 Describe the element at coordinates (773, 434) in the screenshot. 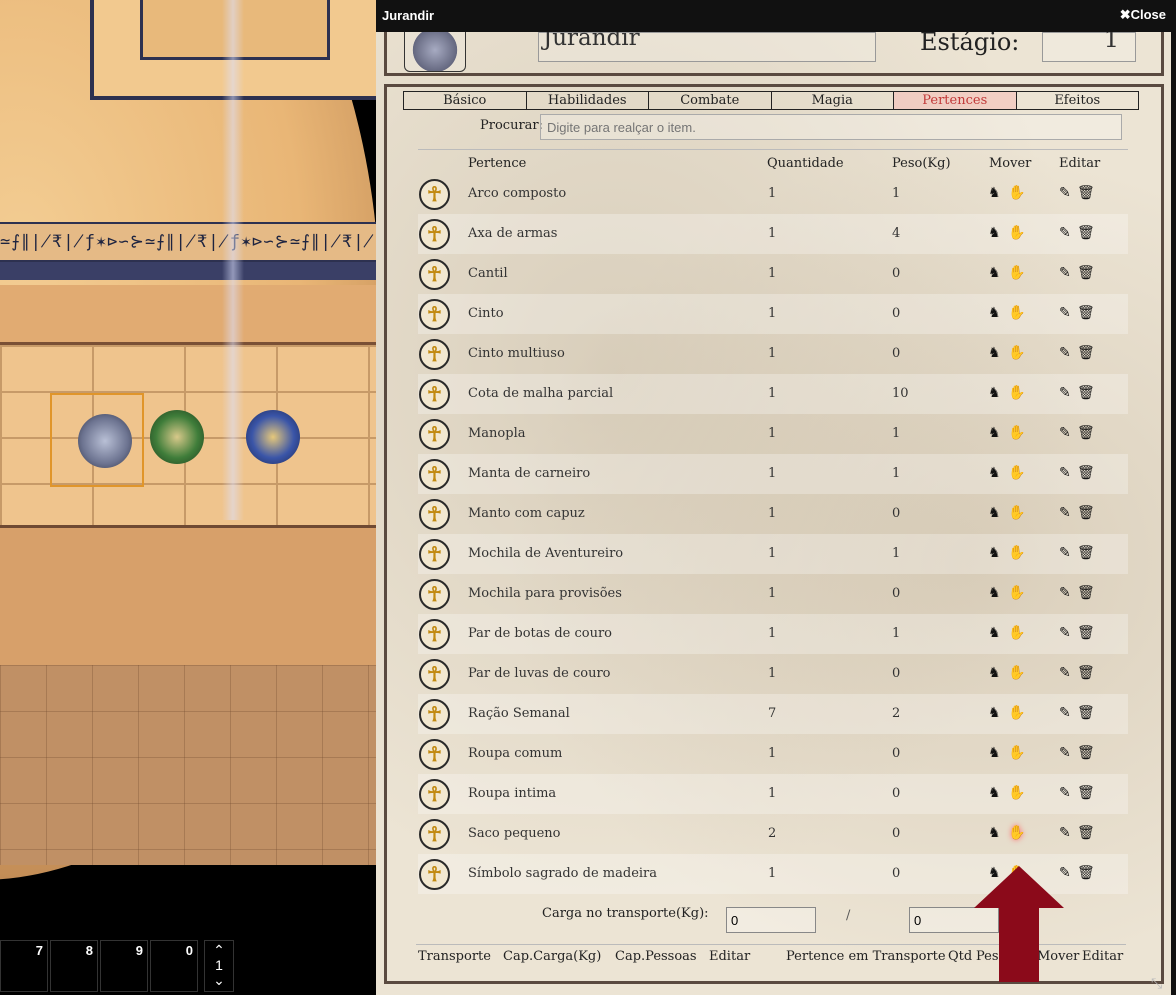

I see `item-row: ☥ Manopla 1 1 ♞ ✋ ✎ 🗑` at that location.